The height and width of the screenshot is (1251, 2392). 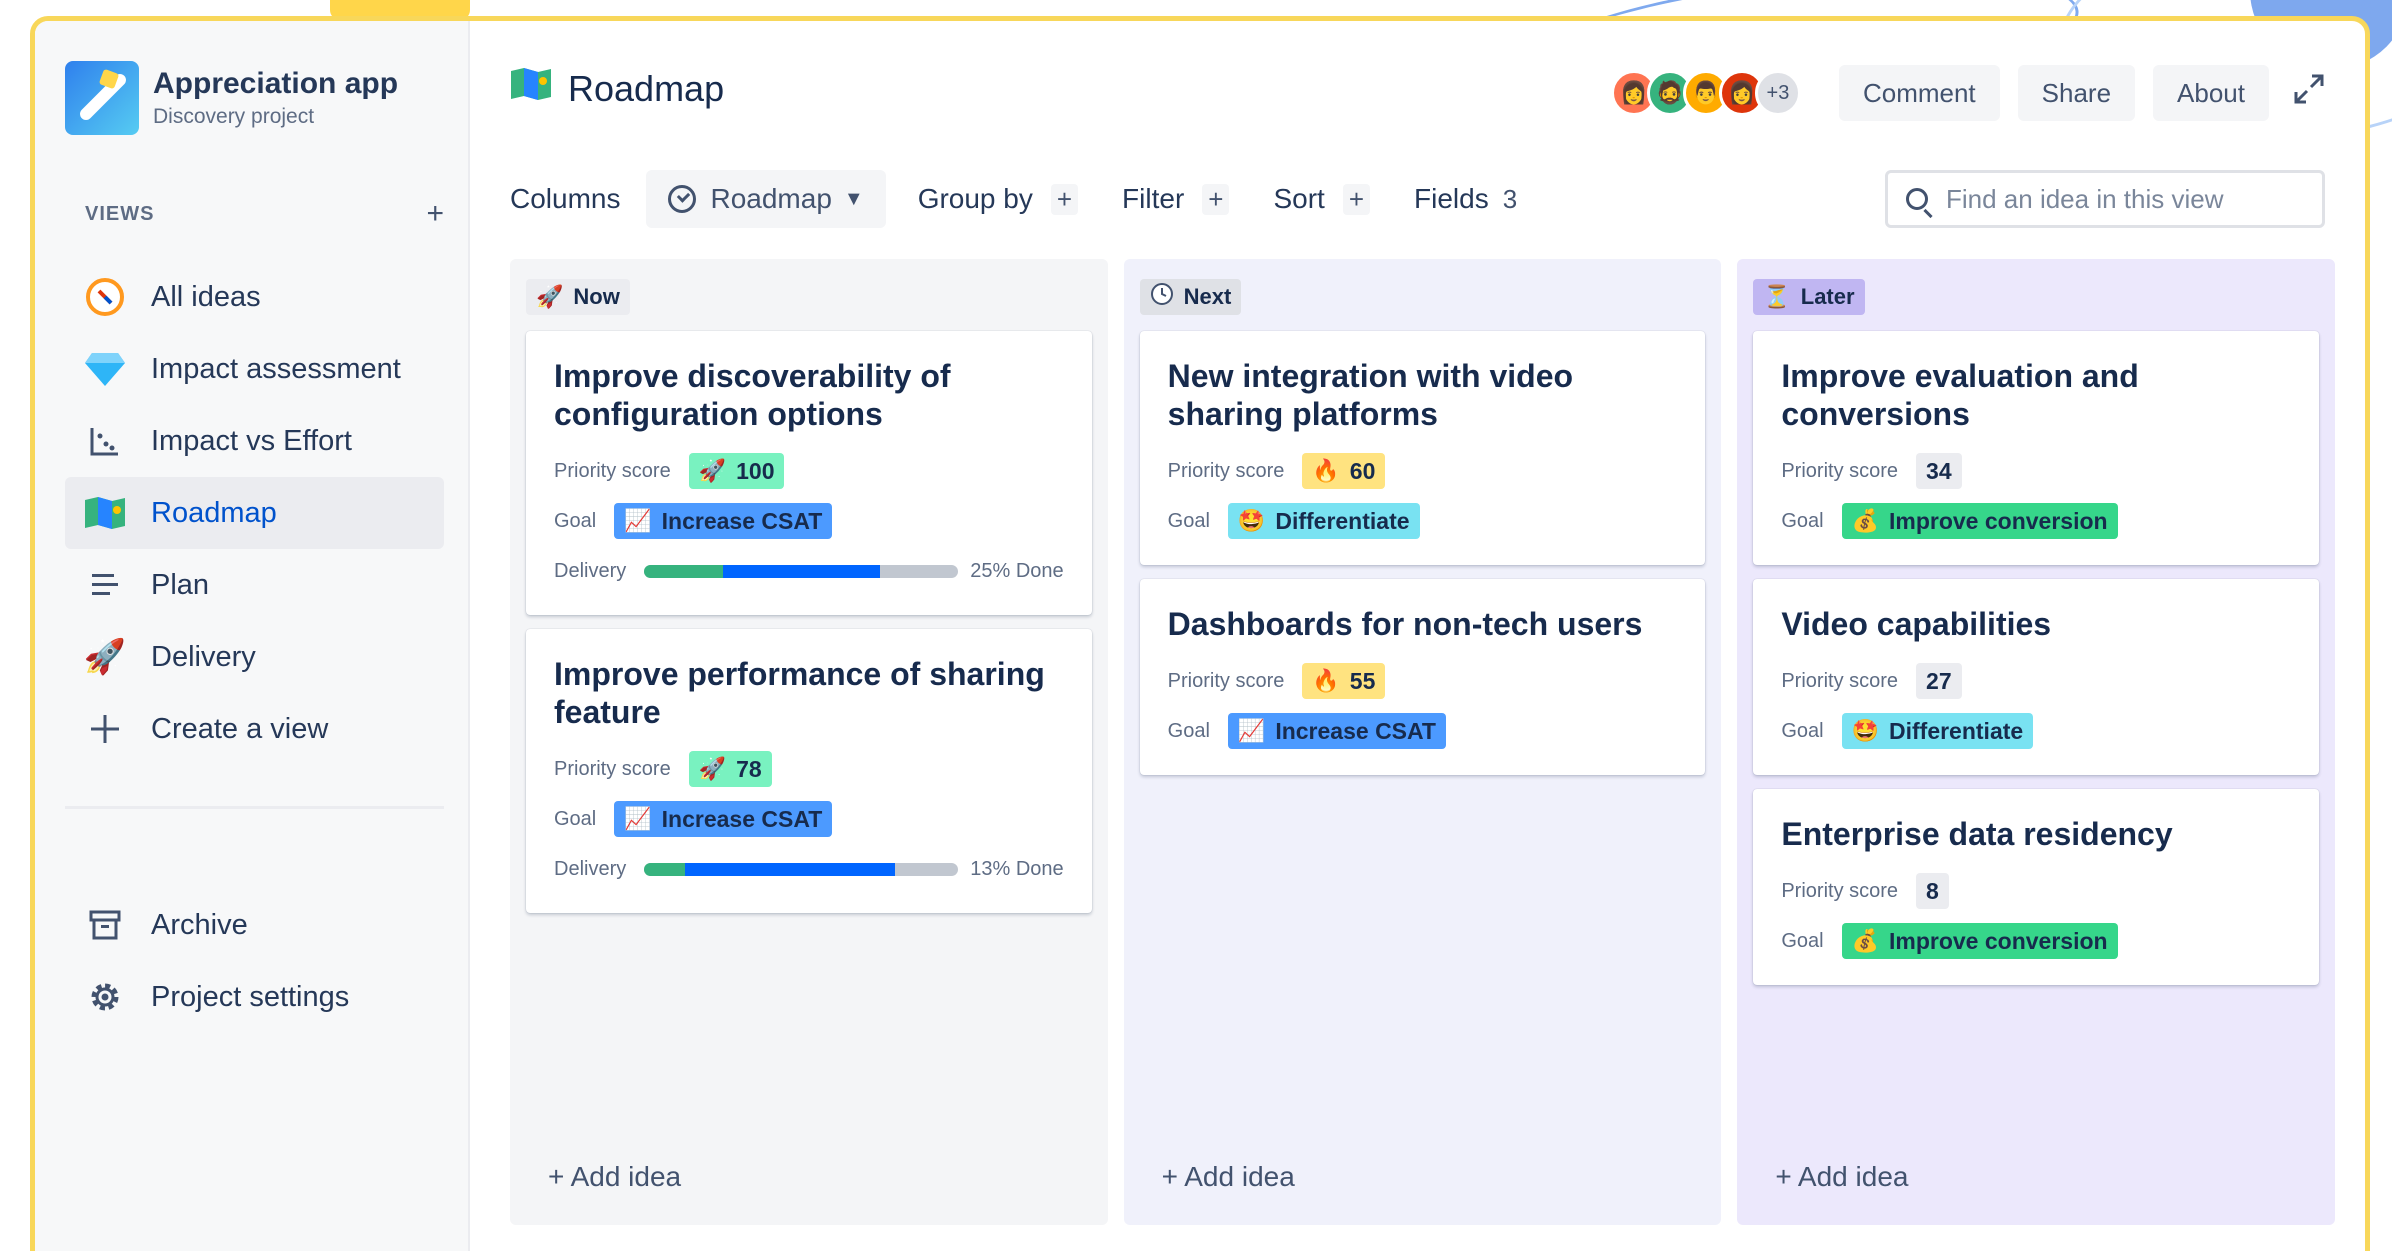 I want to click on project-name: Appreciation app, so click(x=276, y=83).